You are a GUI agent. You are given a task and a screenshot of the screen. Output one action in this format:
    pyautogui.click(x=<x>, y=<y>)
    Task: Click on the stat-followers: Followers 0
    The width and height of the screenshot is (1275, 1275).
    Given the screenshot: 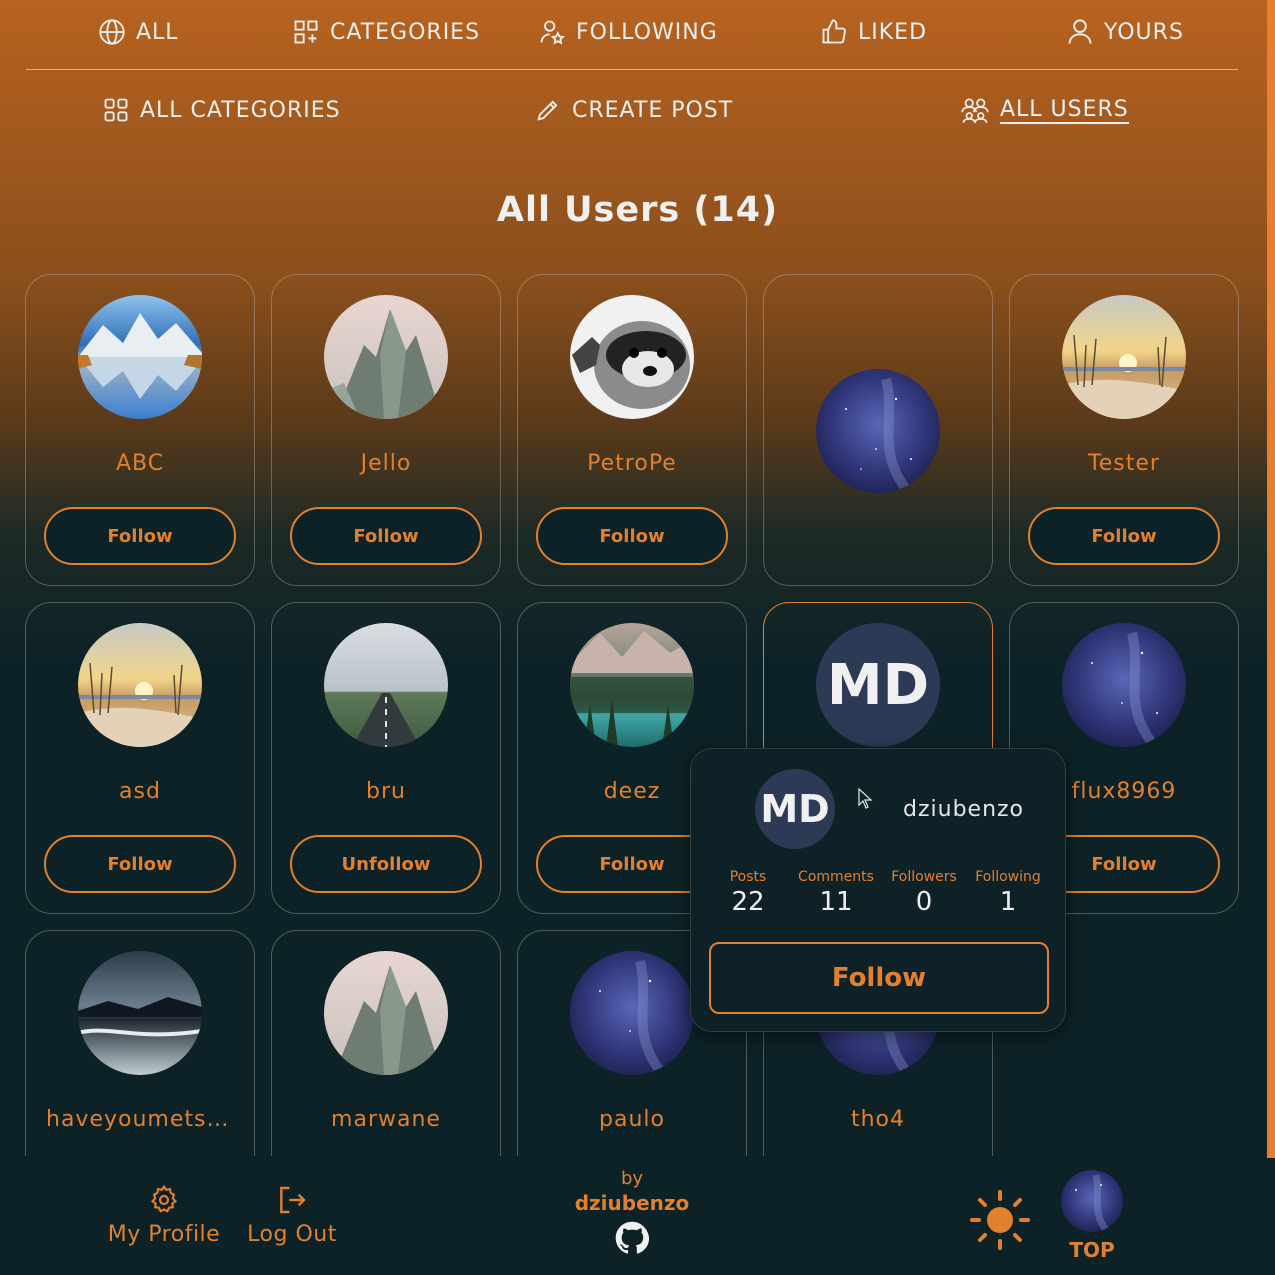 What is the action you would take?
    pyautogui.click(x=924, y=893)
    